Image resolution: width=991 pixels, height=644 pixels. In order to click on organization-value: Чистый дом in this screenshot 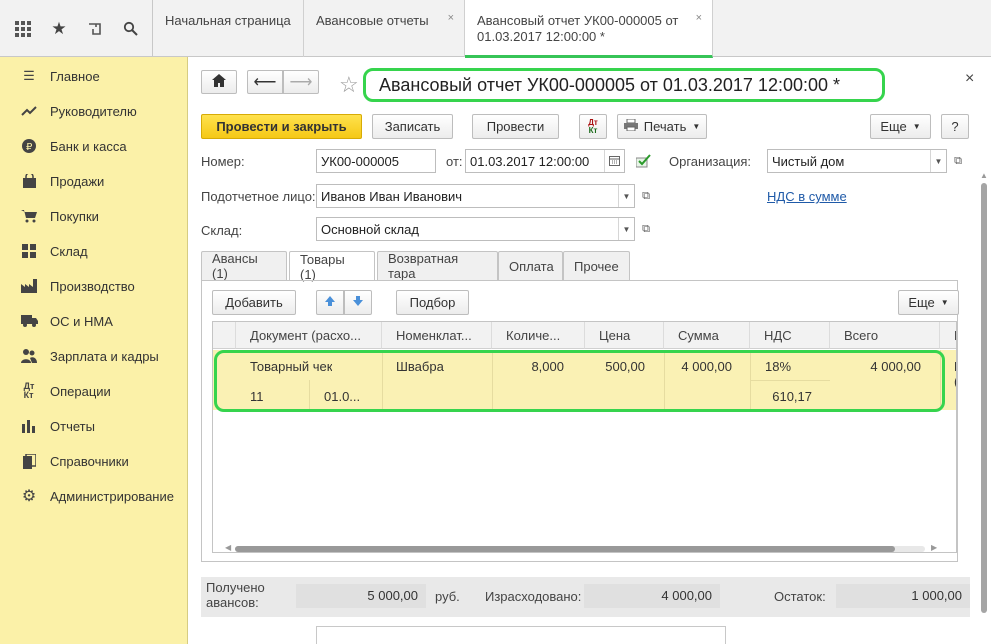, I will do `click(808, 161)`.